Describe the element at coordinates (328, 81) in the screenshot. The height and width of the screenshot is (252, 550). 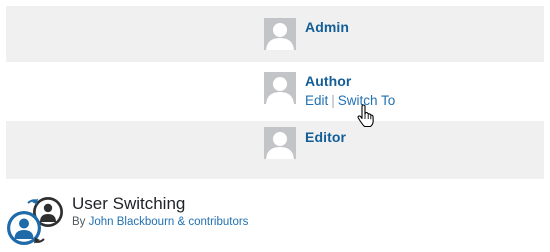
I see `username-author: Author` at that location.